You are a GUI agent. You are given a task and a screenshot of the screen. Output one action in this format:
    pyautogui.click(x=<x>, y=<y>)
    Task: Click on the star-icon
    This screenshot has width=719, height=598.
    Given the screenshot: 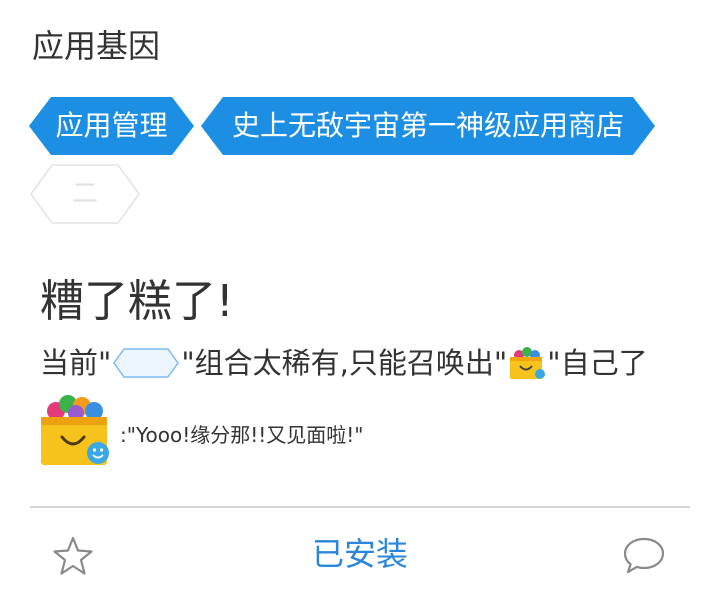 What is the action you would take?
    pyautogui.click(x=73, y=555)
    